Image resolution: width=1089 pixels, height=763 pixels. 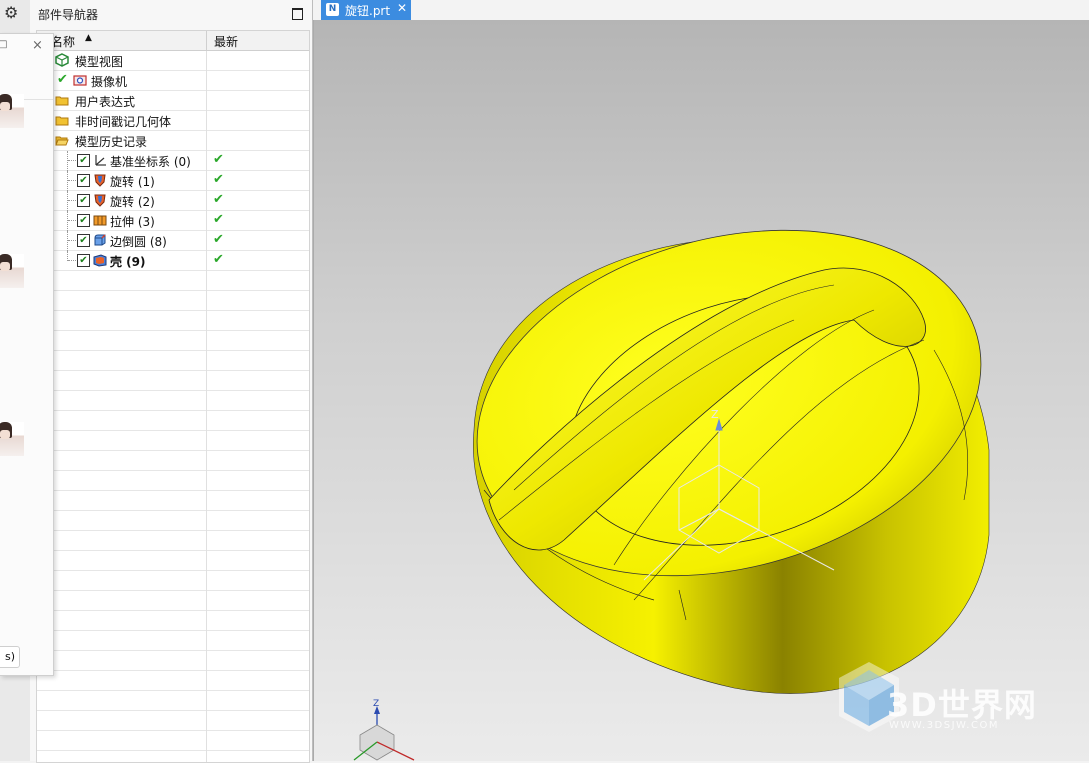 I want to click on feature-label: 边倒圆 (8), so click(x=138, y=242).